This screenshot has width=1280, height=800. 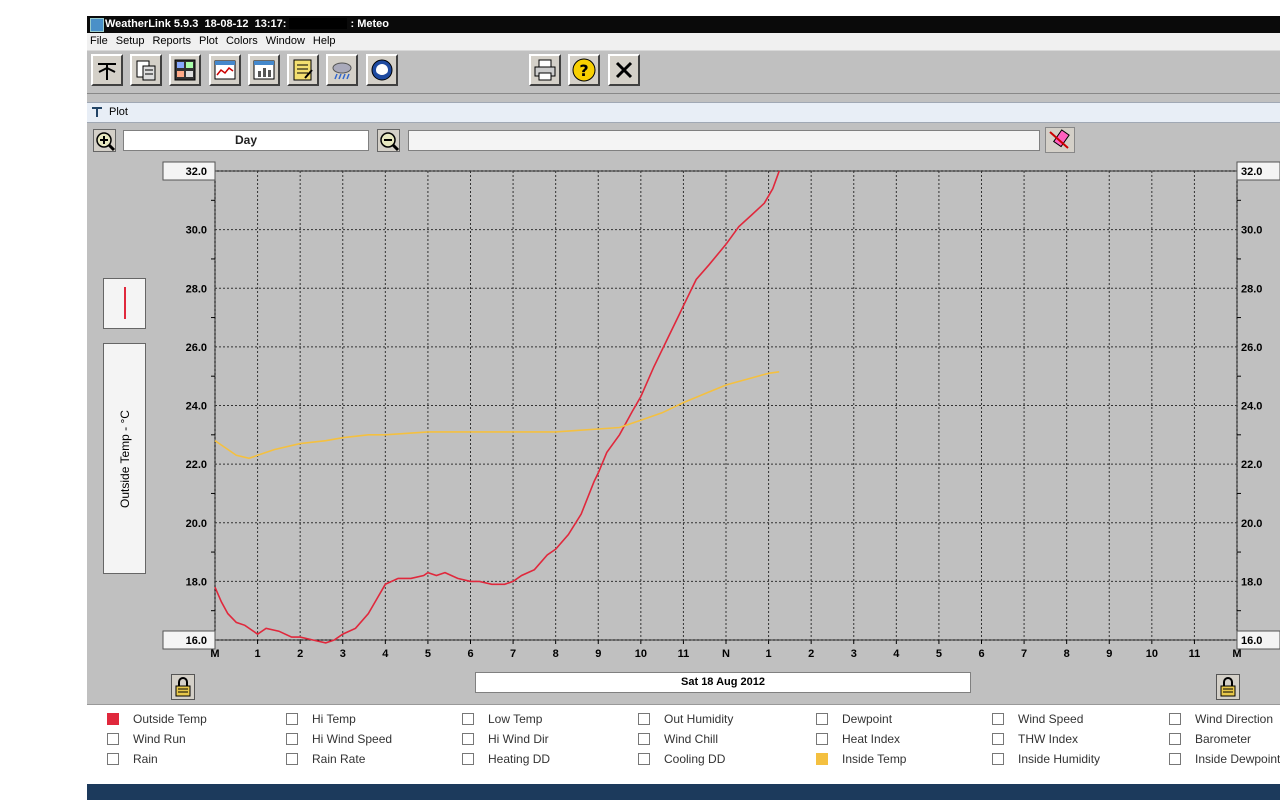 I want to click on y-tick-label-right: 20.0, so click(x=1251, y=524).